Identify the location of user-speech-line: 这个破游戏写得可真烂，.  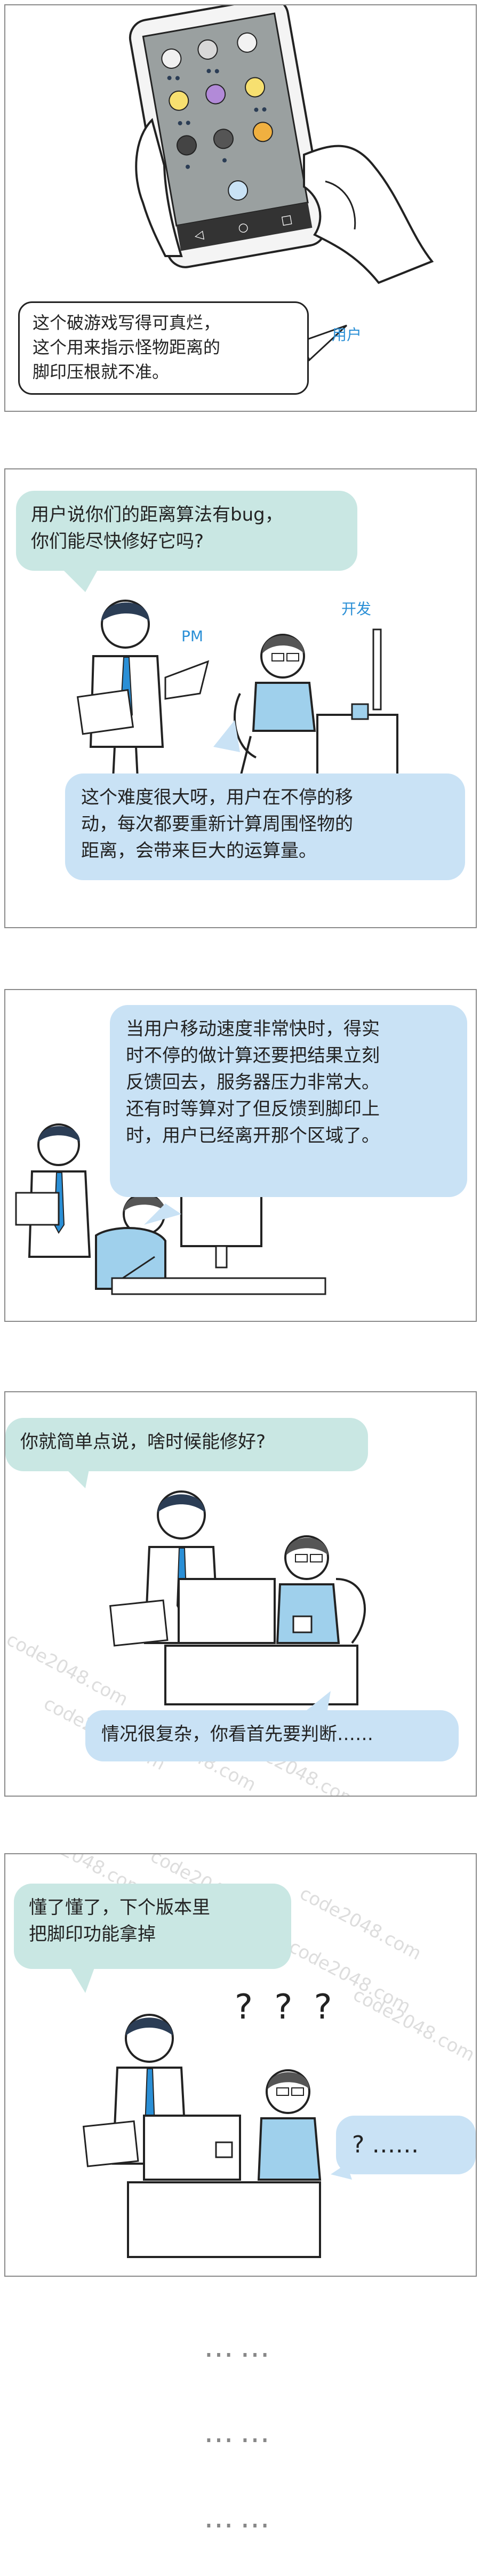
(127, 323).